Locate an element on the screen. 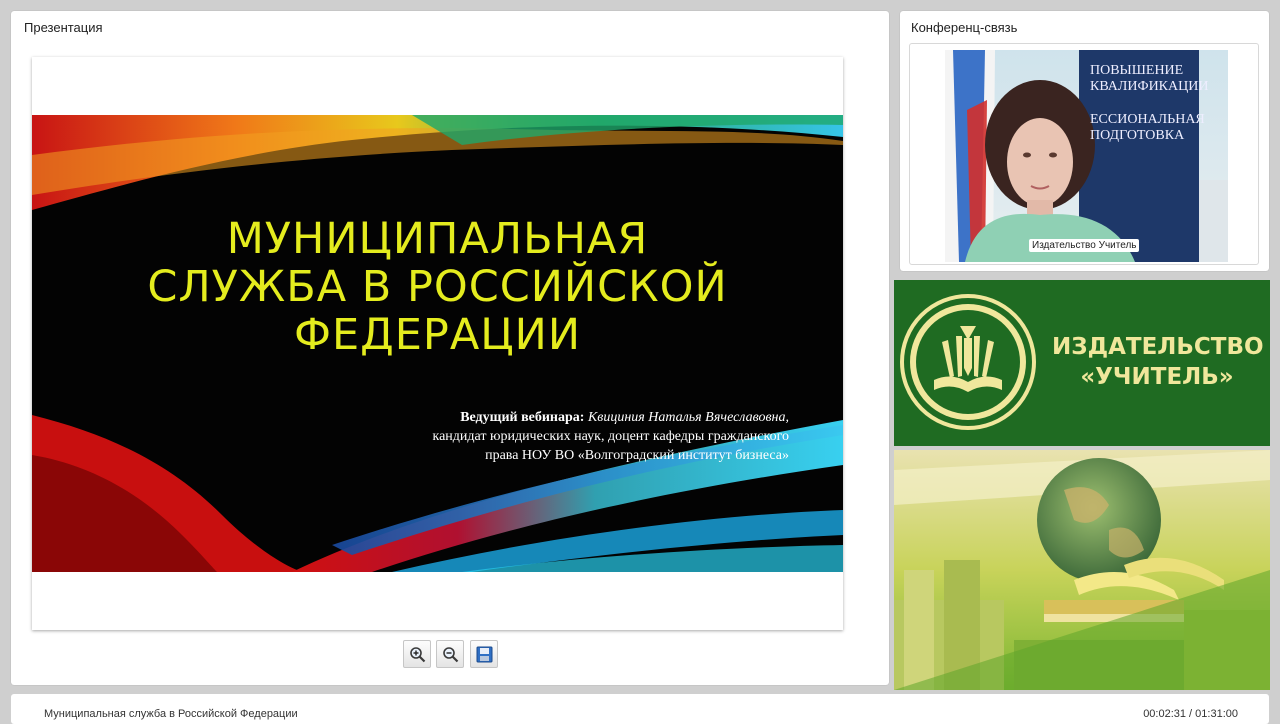  zoom-out-button is located at coordinates (450, 654).